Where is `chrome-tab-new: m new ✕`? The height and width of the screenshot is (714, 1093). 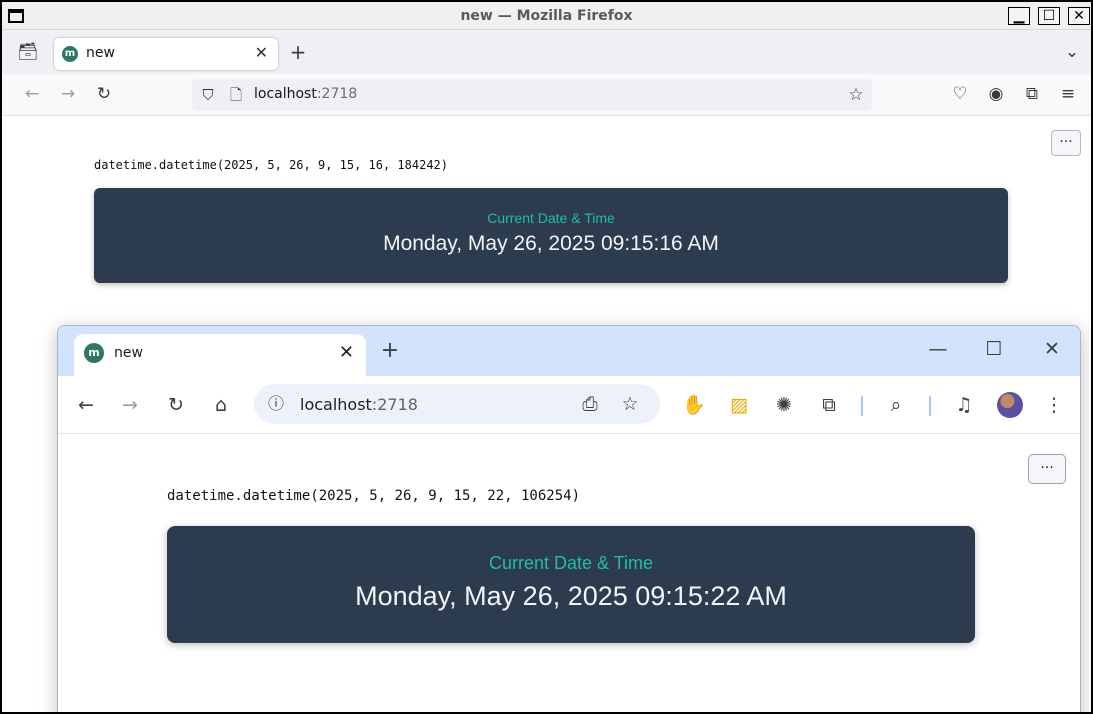
chrome-tab-new: m new ✕ is located at coordinates (220, 355).